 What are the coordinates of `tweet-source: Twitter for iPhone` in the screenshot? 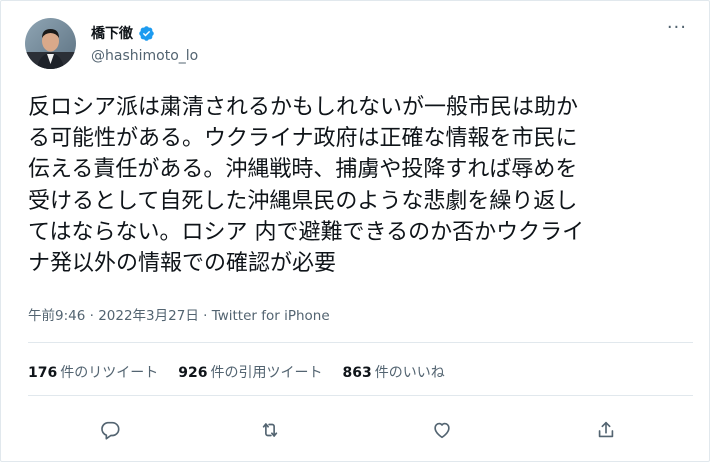 It's located at (271, 316).